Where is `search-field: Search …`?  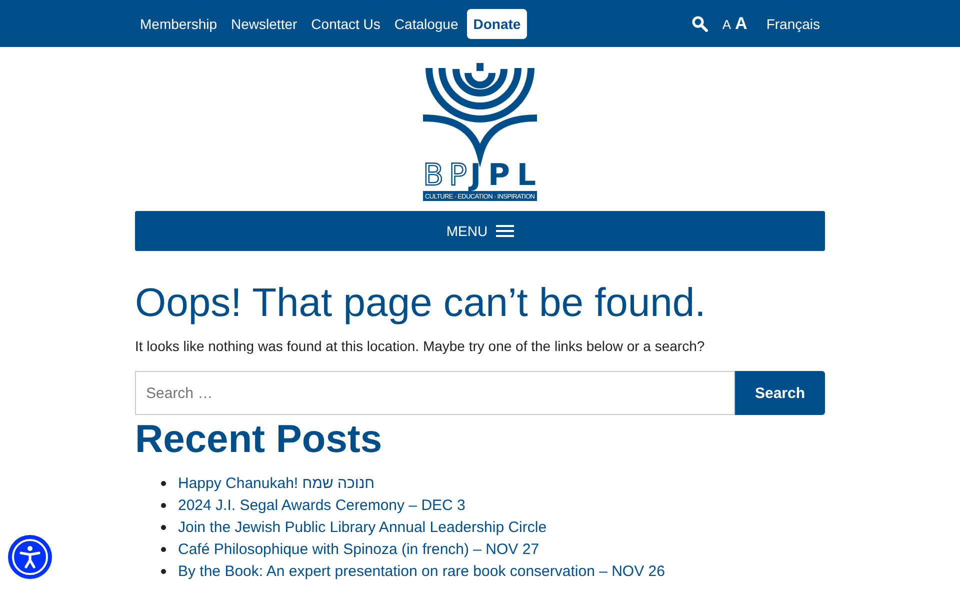 search-field: Search … is located at coordinates (435, 393).